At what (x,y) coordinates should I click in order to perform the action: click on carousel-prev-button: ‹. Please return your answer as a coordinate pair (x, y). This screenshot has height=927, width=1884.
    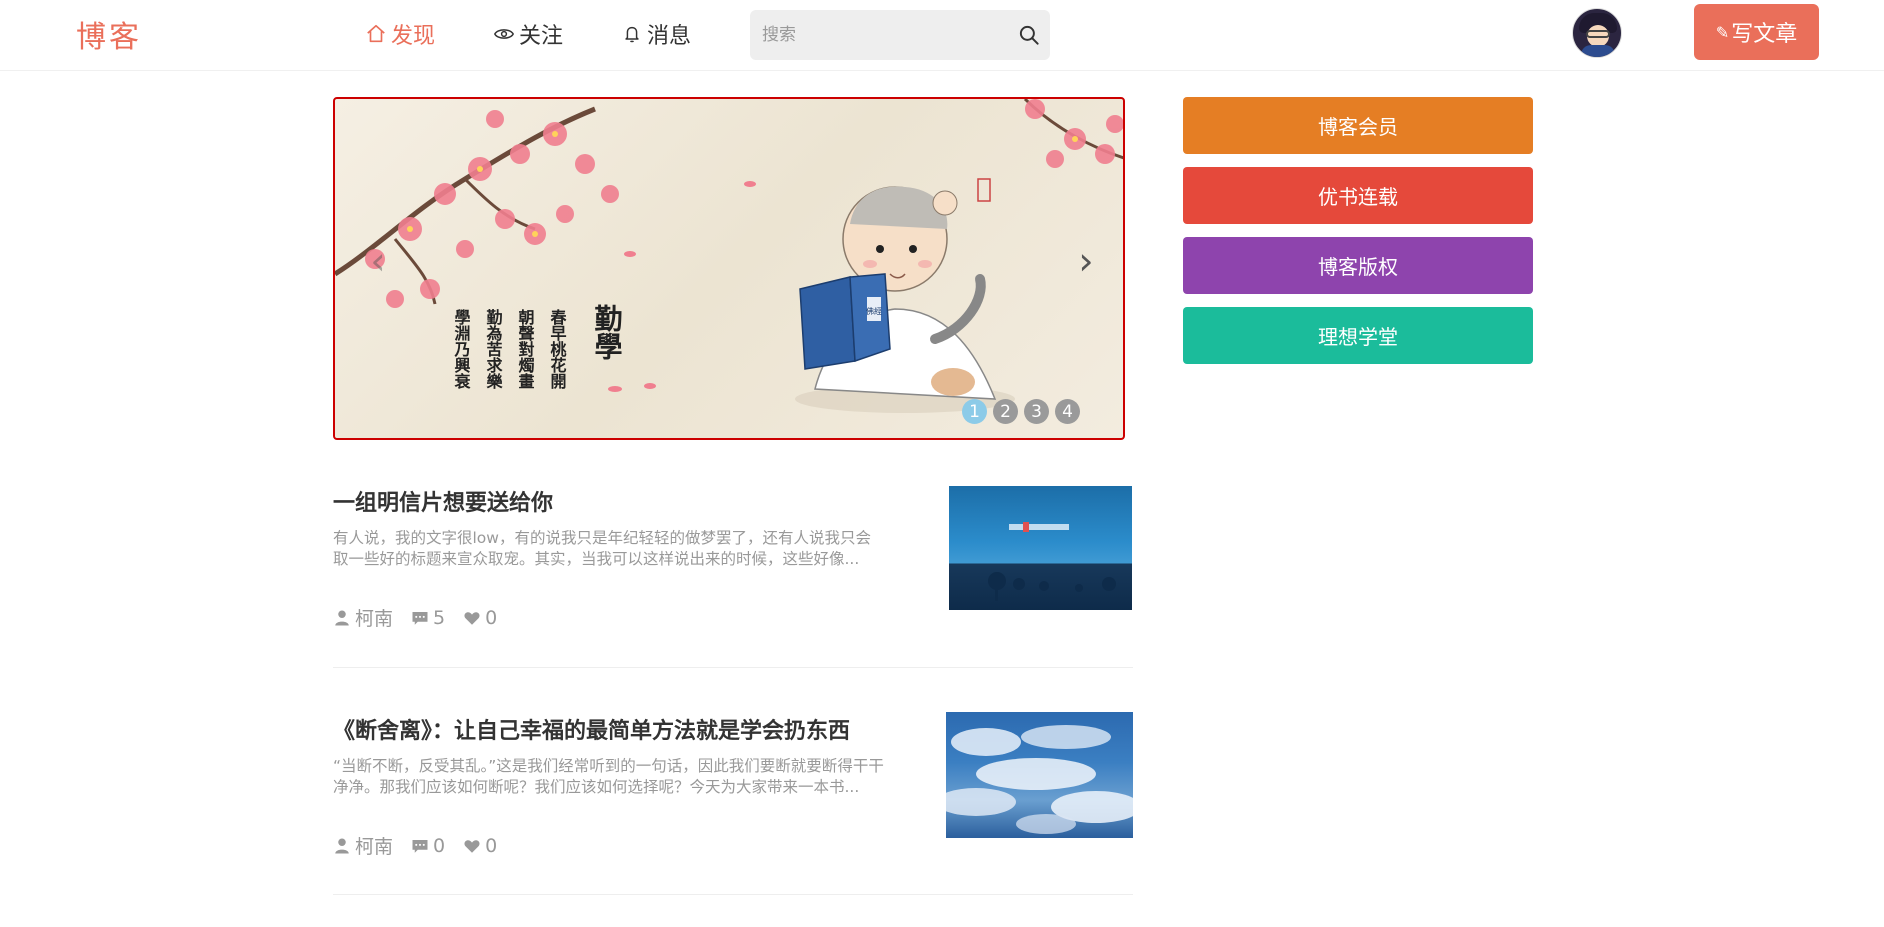
    Looking at the image, I should click on (378, 261).